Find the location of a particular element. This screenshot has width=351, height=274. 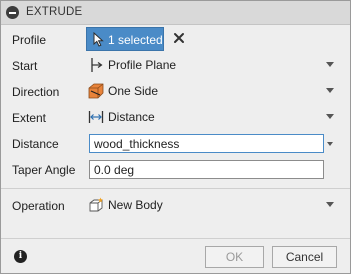

start-value: Profile Plane is located at coordinates (142, 65).